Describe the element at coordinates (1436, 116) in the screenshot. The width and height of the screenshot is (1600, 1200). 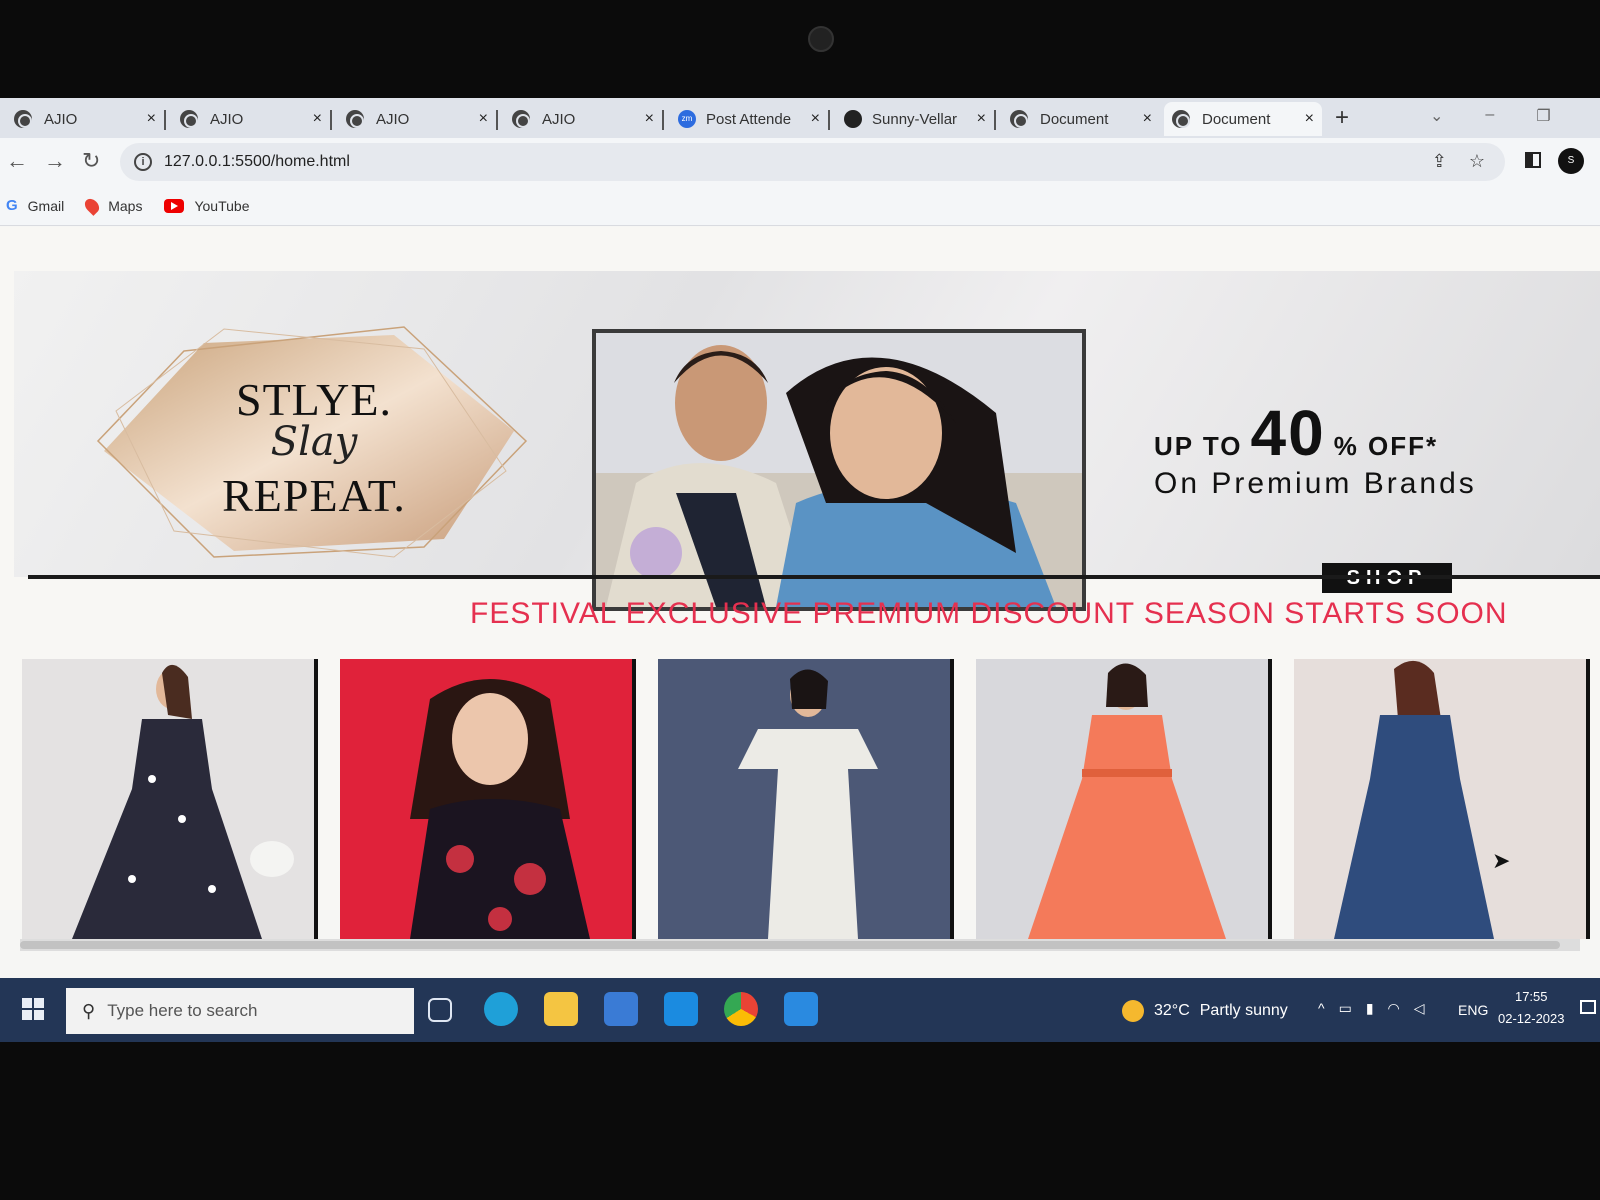
I see `tab-search-icon: ⌄` at that location.